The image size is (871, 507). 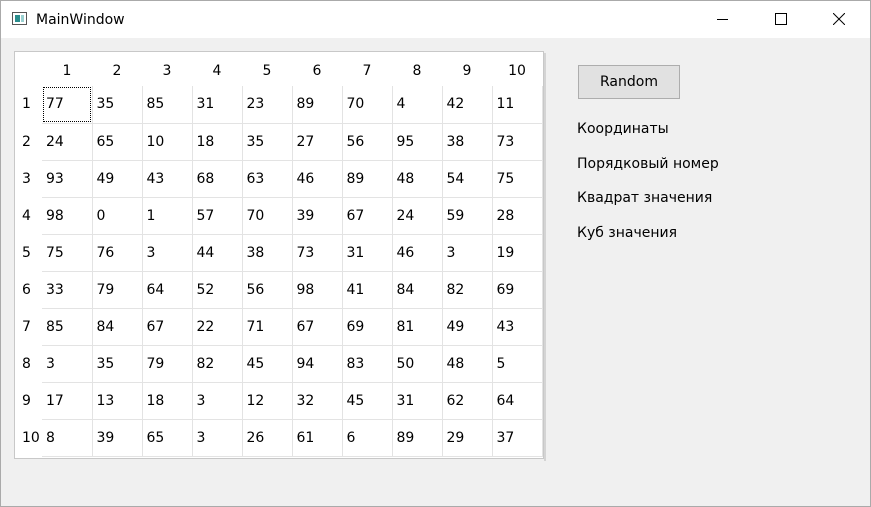 What do you see at coordinates (117, 105) in the screenshot?
I see `table-cell: 35` at bounding box center [117, 105].